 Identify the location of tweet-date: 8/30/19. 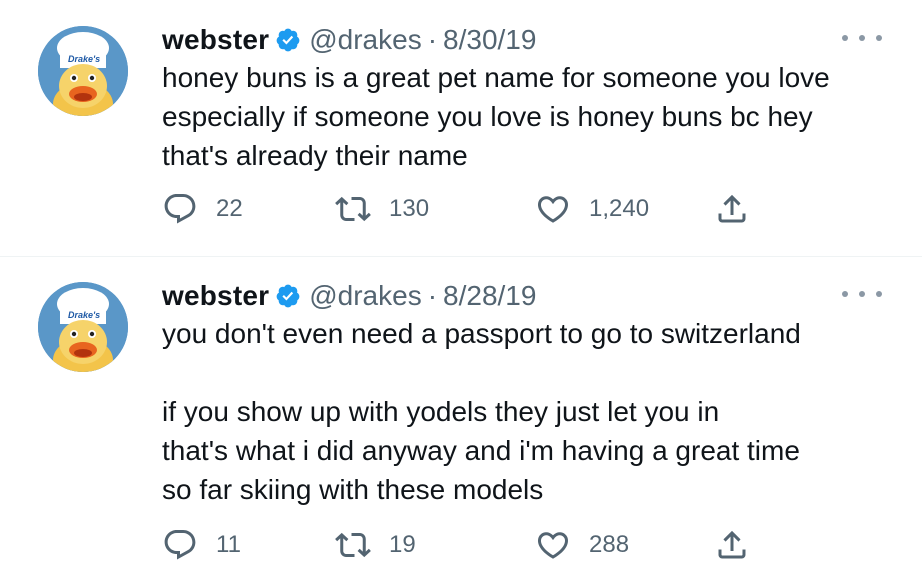
(489, 40).